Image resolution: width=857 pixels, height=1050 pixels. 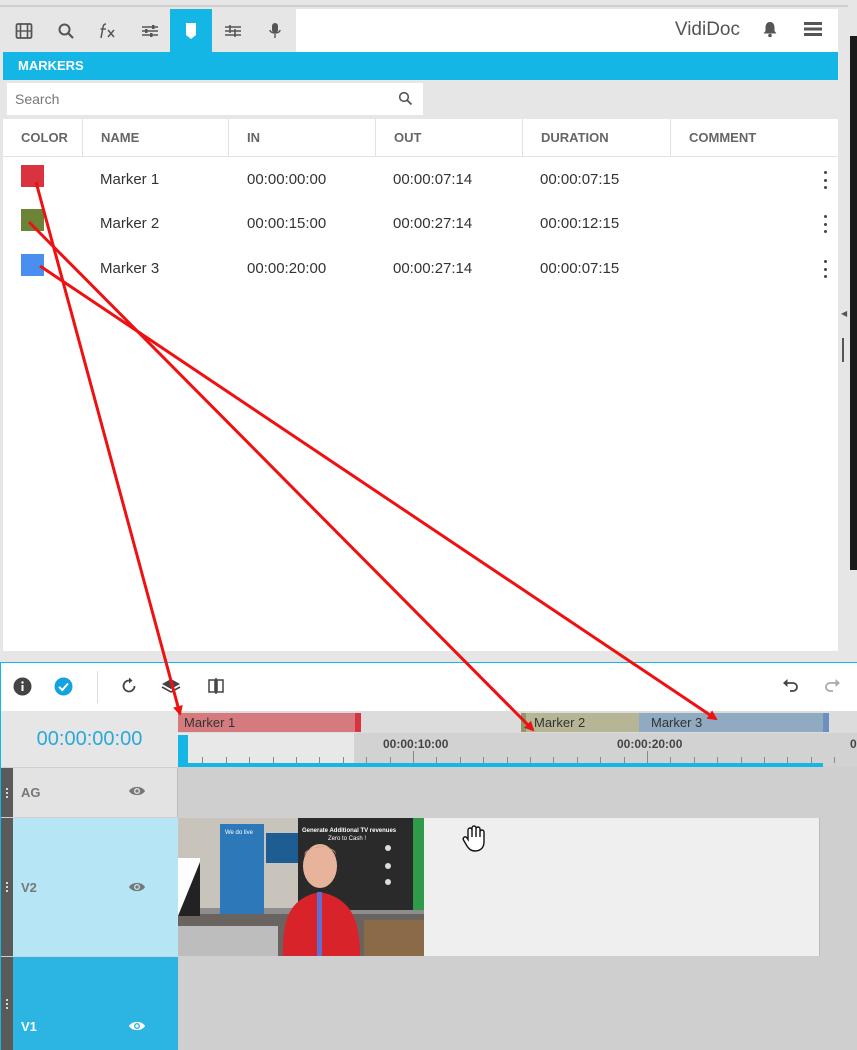 What do you see at coordinates (130, 268) in the screenshot?
I see `marker-name: Marker 3` at bounding box center [130, 268].